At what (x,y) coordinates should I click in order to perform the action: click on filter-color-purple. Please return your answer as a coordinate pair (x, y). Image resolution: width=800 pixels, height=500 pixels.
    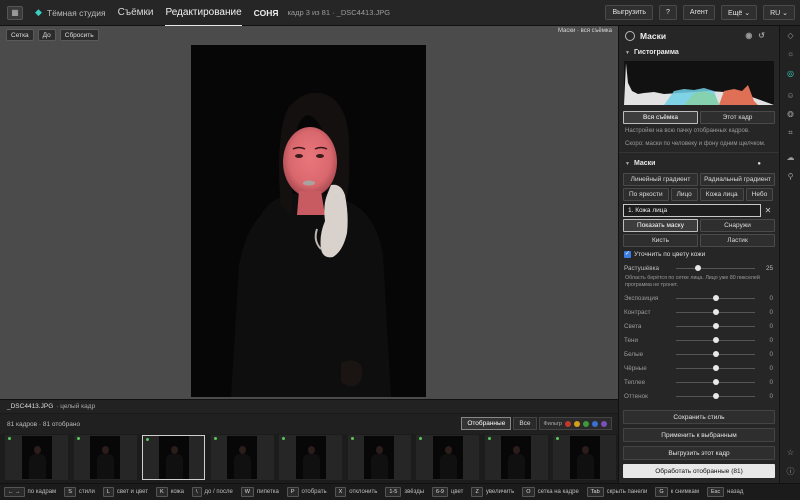
    Looking at the image, I should click on (604, 423).